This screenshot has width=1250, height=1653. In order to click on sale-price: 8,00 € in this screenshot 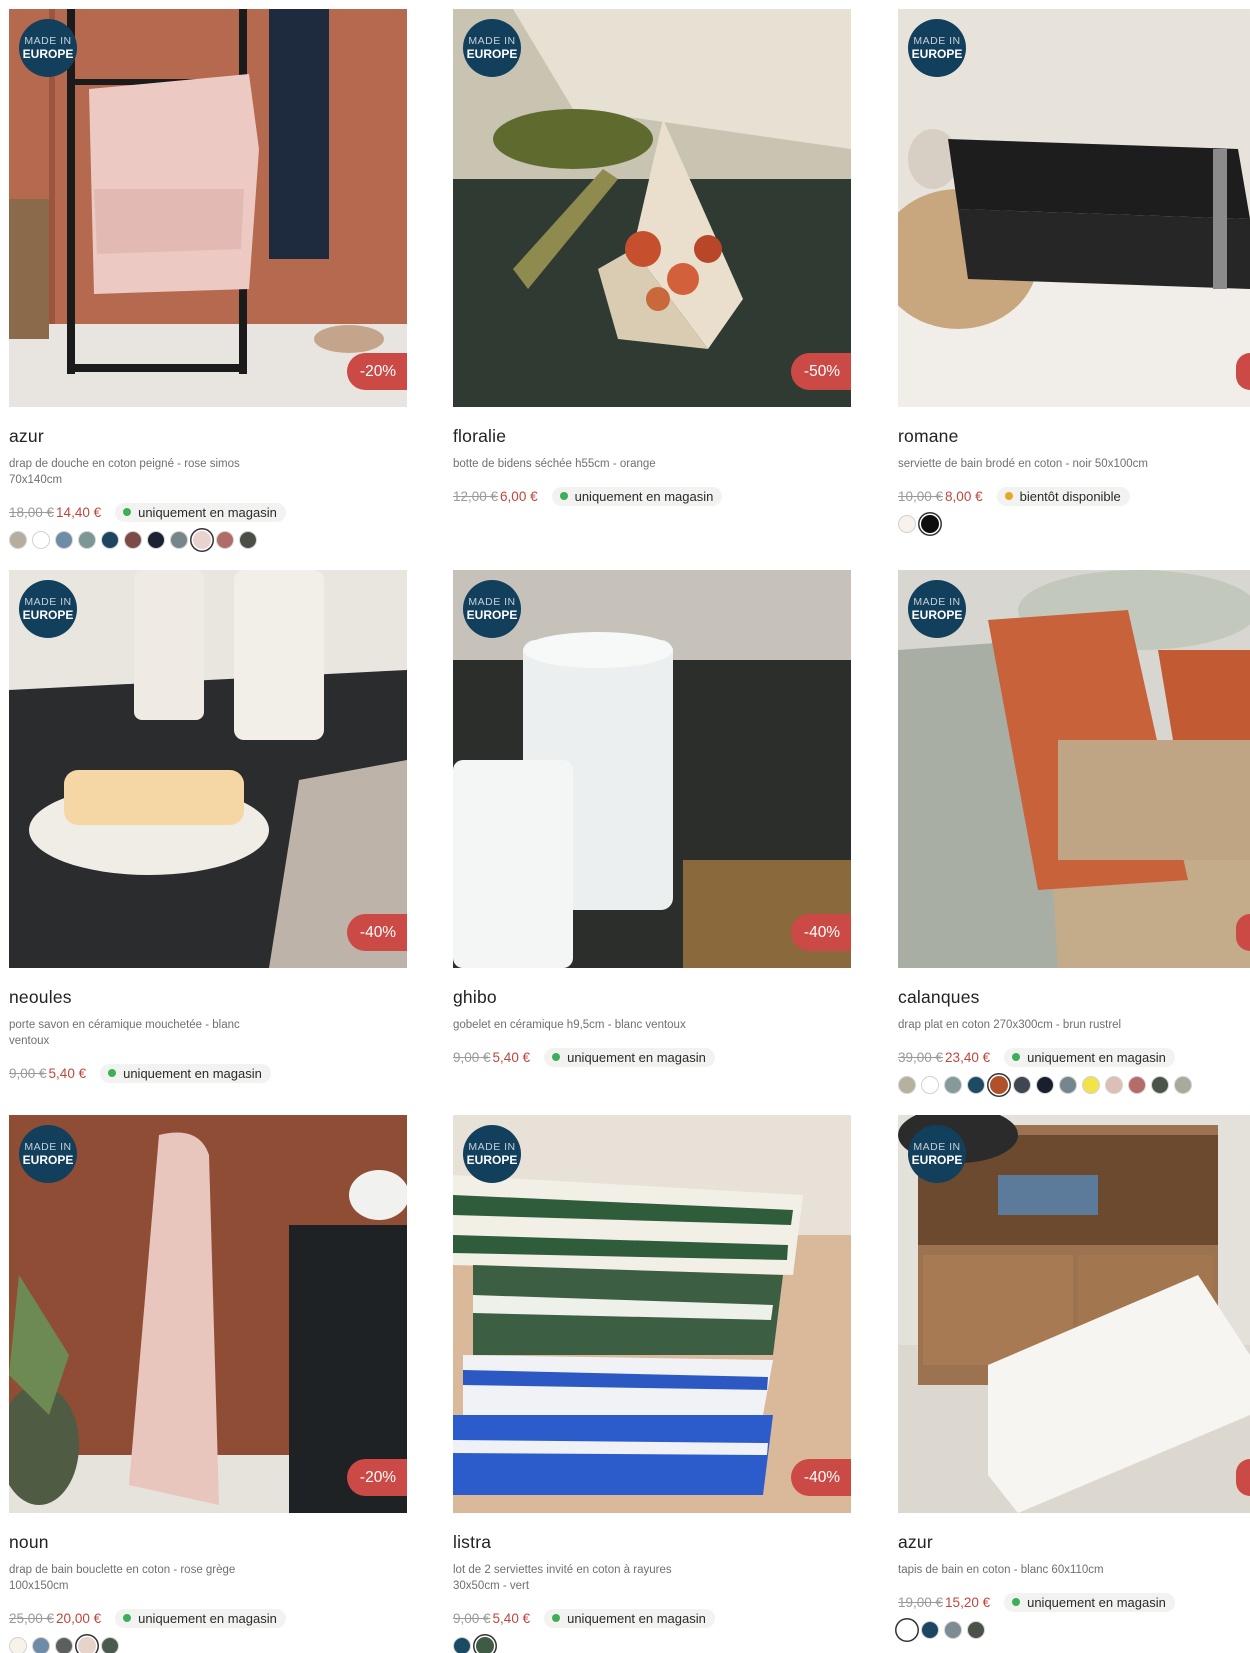, I will do `click(964, 496)`.